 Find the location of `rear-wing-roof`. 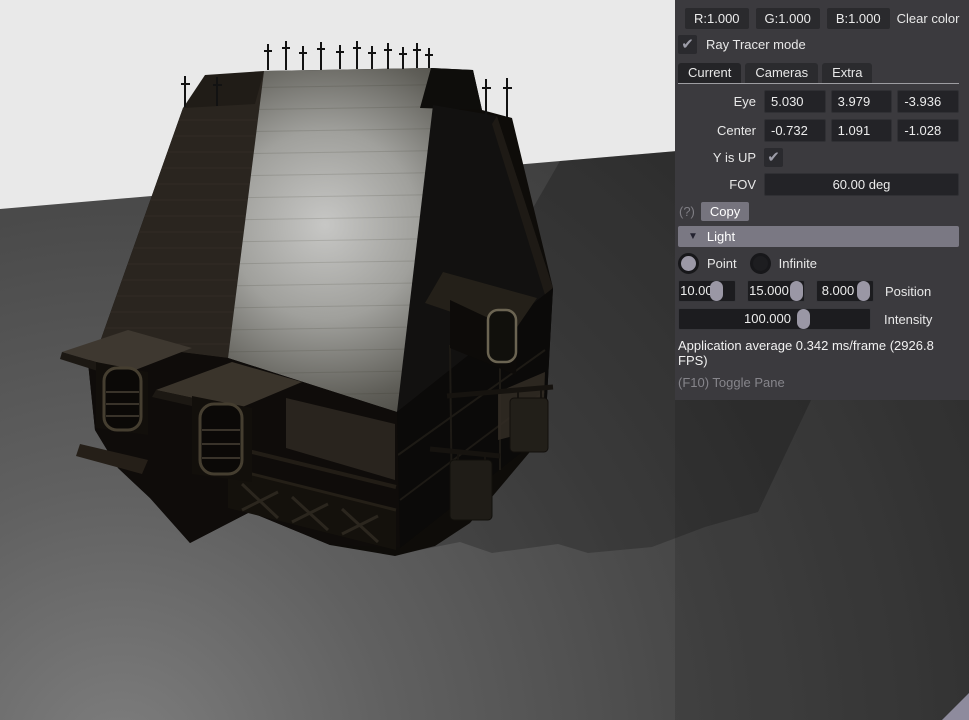

rear-wing-roof is located at coordinates (451, 89).